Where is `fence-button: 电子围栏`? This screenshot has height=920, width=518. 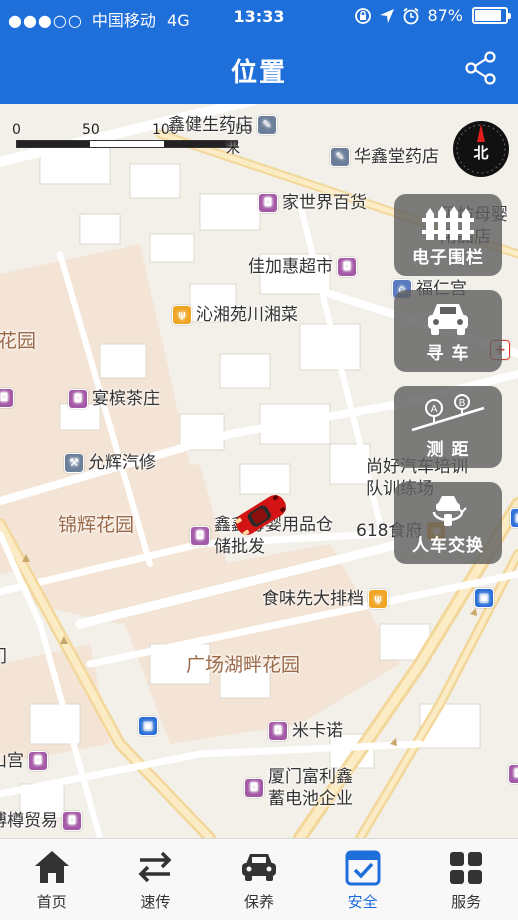
fence-button: 电子围栏 is located at coordinates (448, 235).